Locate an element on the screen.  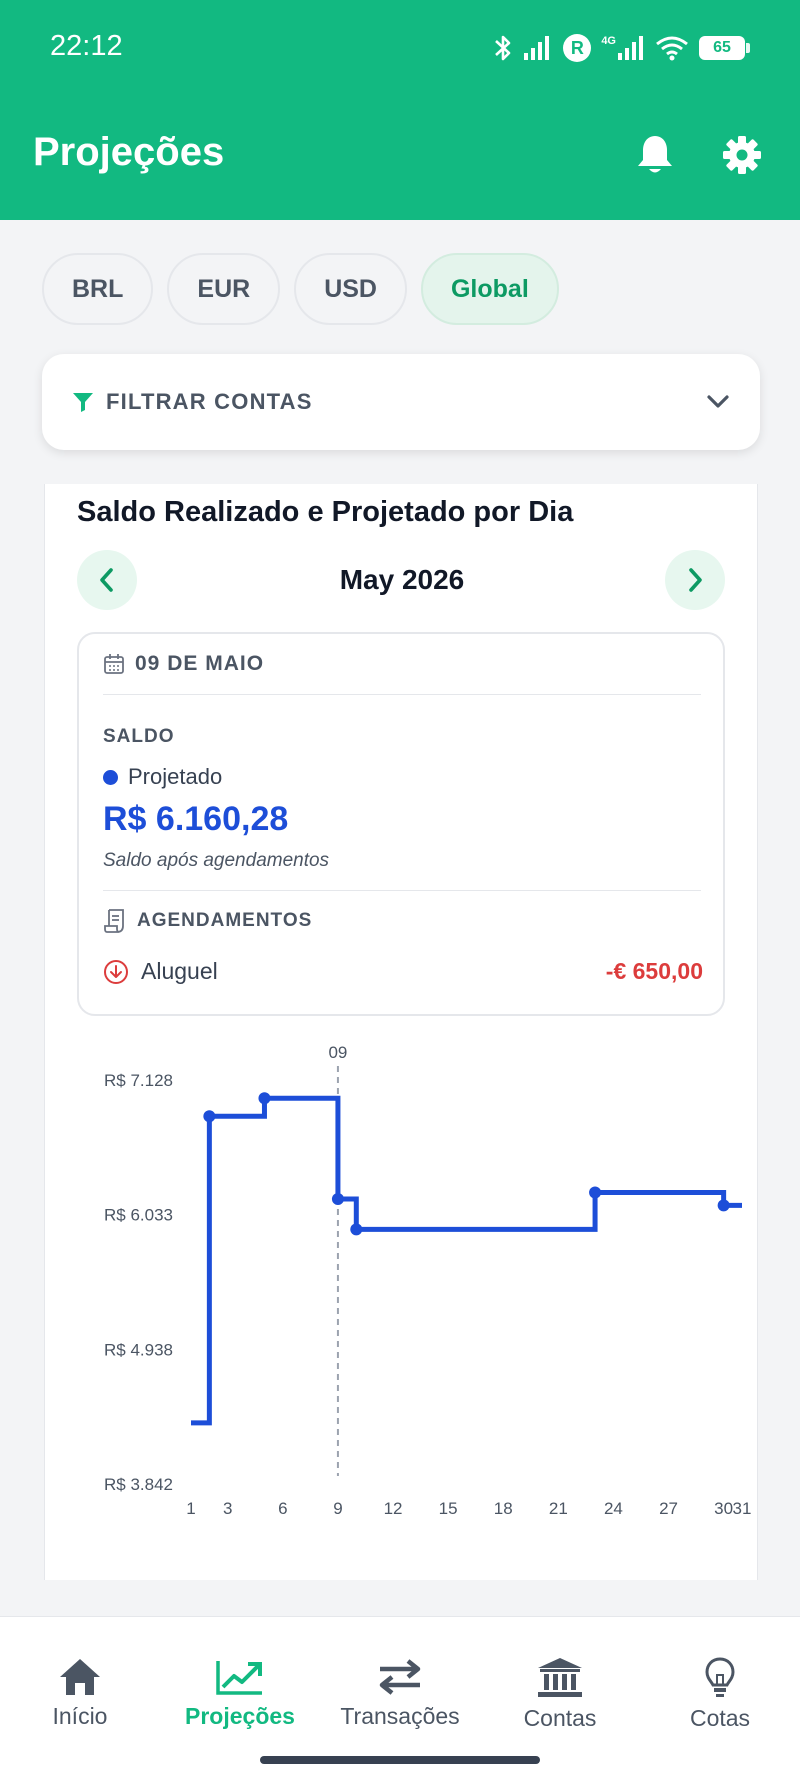
bluetooth-icon is located at coordinates (503, 48).